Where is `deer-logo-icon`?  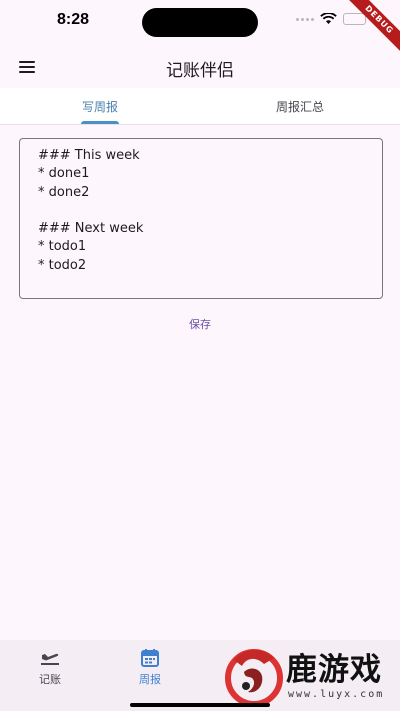 deer-logo-icon is located at coordinates (254, 678).